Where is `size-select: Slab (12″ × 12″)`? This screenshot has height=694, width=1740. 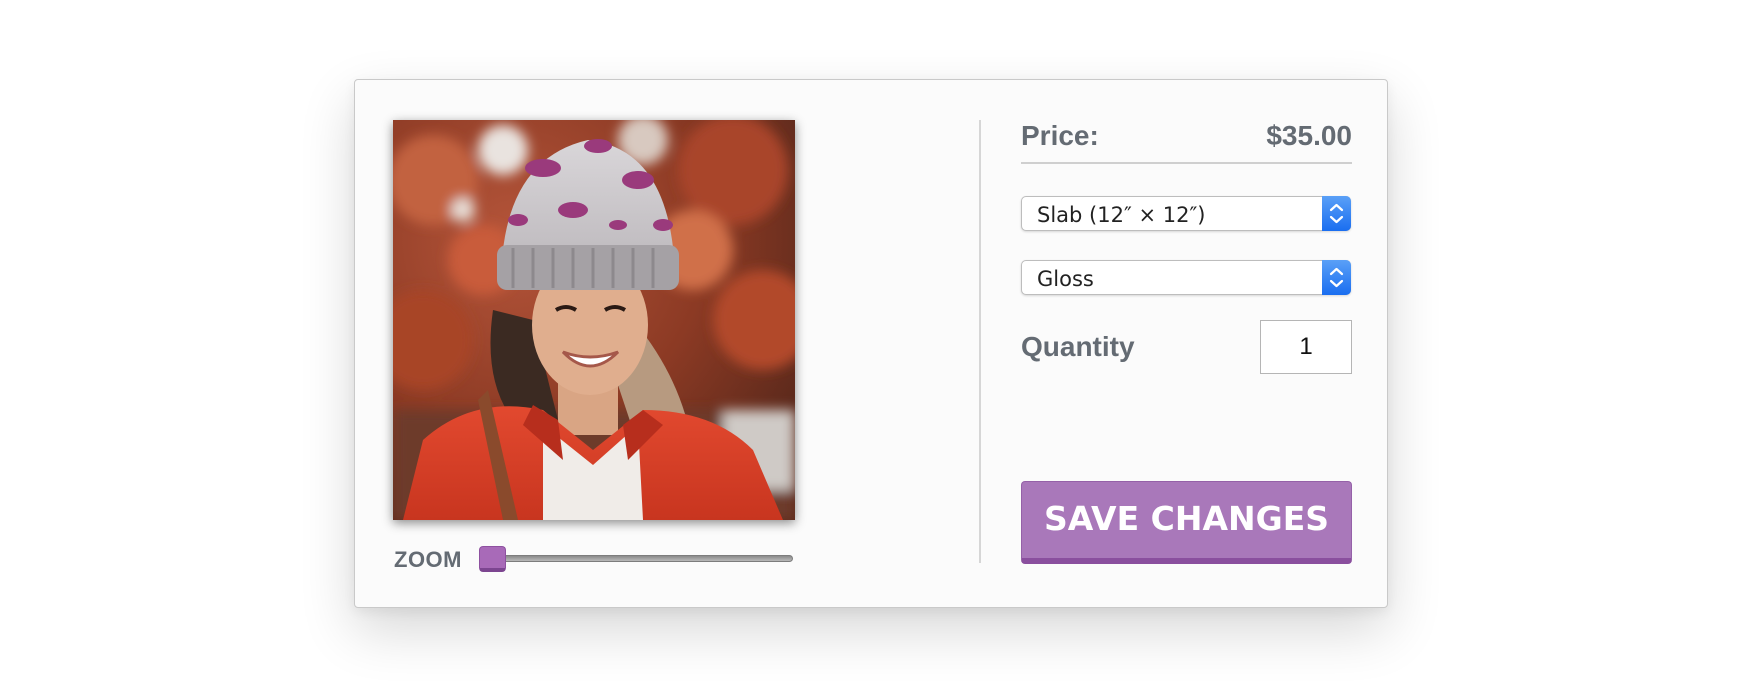
size-select: Slab (12″ × 12″) is located at coordinates (1186, 213).